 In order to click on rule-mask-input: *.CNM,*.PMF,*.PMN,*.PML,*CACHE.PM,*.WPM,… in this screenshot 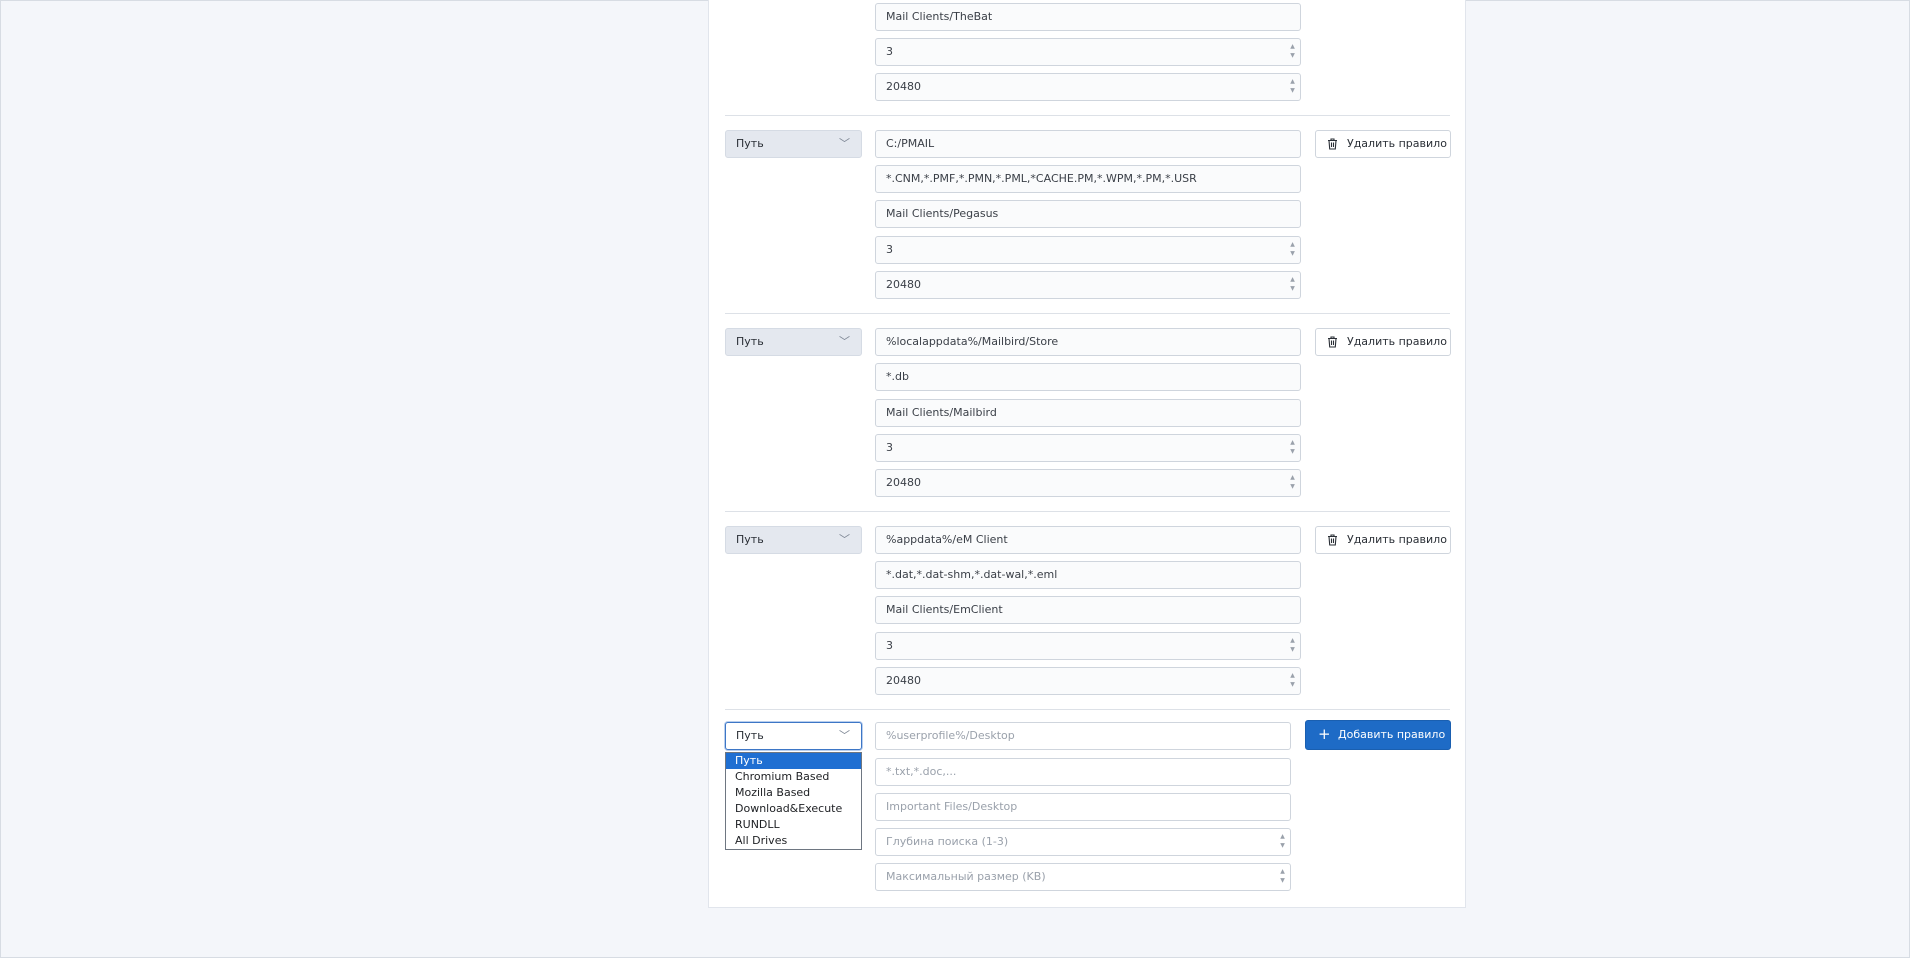, I will do `click(1088, 179)`.